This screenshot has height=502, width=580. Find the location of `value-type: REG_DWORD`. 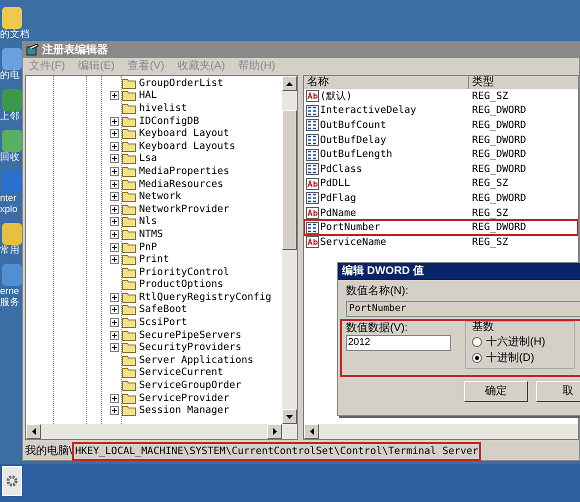

value-type: REG_DWORD is located at coordinates (499, 141).